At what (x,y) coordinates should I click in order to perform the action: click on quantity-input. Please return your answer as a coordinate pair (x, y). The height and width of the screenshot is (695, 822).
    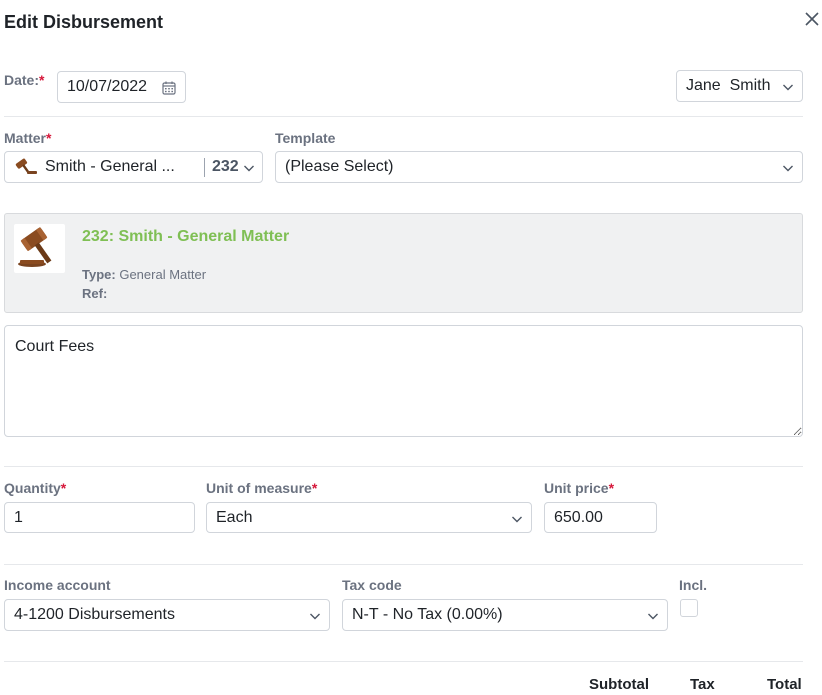
    Looking at the image, I should click on (99, 517).